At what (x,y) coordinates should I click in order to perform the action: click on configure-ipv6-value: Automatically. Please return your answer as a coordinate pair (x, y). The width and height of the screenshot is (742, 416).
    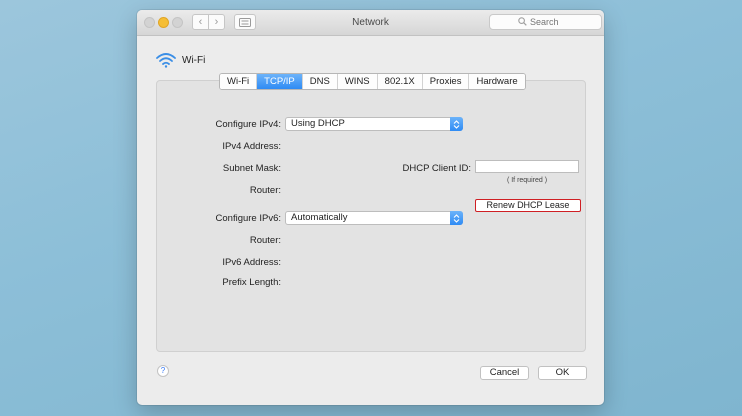
    Looking at the image, I should click on (319, 217).